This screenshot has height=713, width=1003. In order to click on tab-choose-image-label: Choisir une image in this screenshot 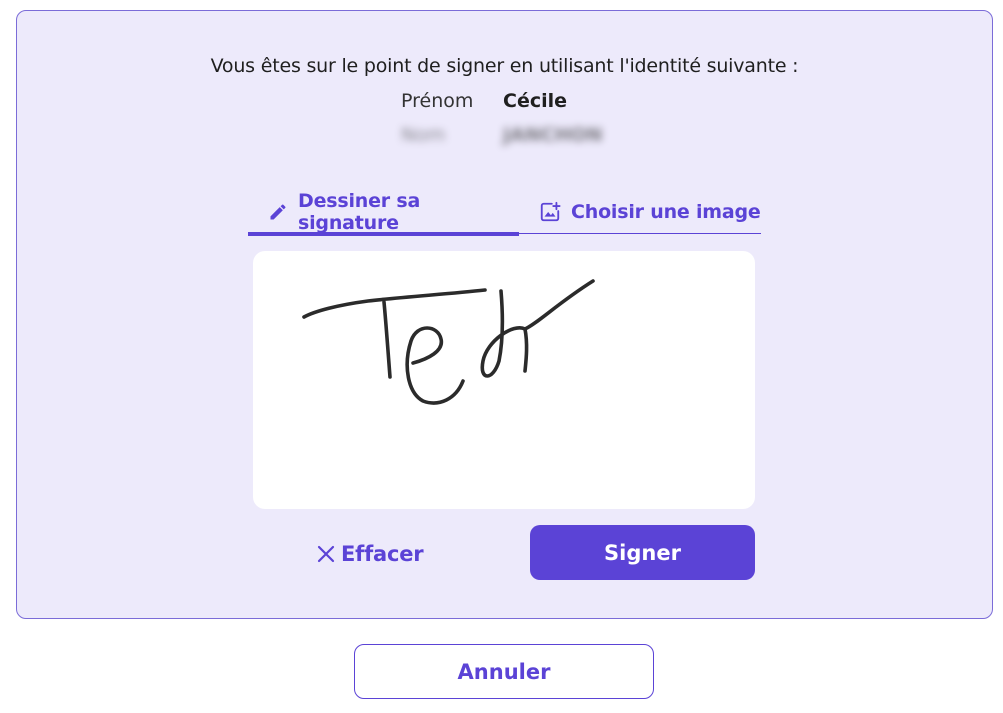, I will do `click(666, 211)`.